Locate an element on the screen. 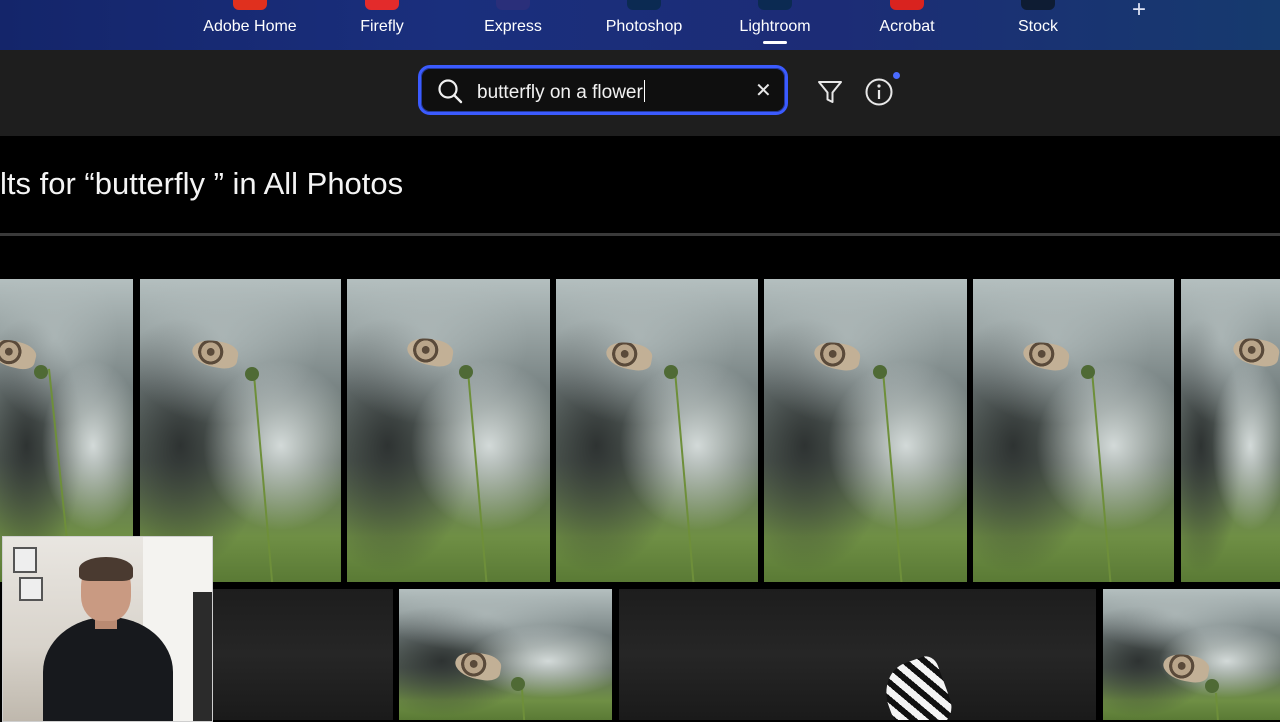 Image resolution: width=1280 pixels, height=722 pixels. app-tab-stock: Stock is located at coordinates (1038, 25).